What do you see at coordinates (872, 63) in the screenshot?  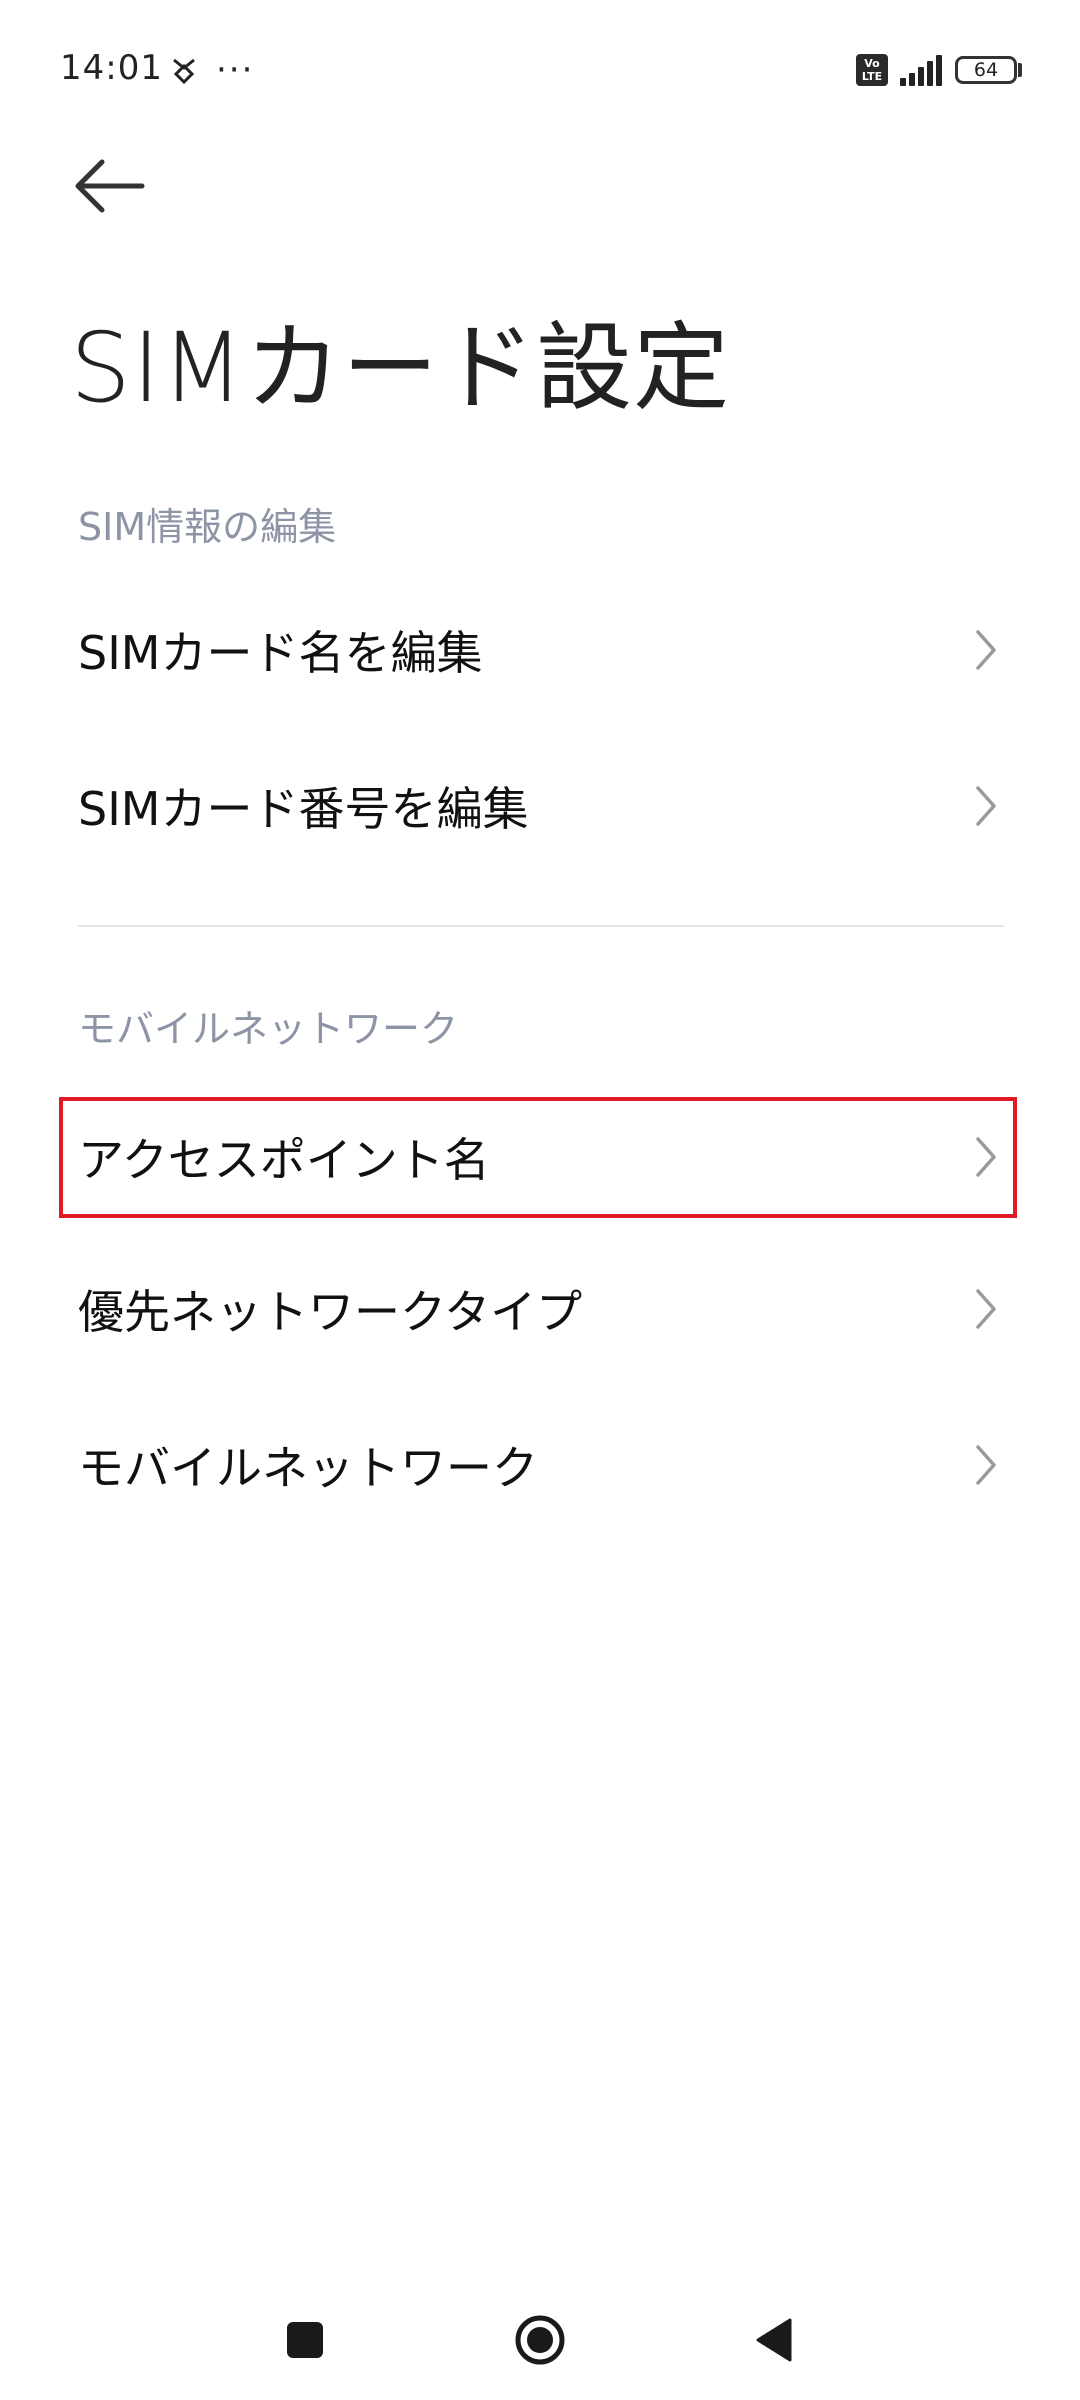 I see `volte-top-label: Vo` at bounding box center [872, 63].